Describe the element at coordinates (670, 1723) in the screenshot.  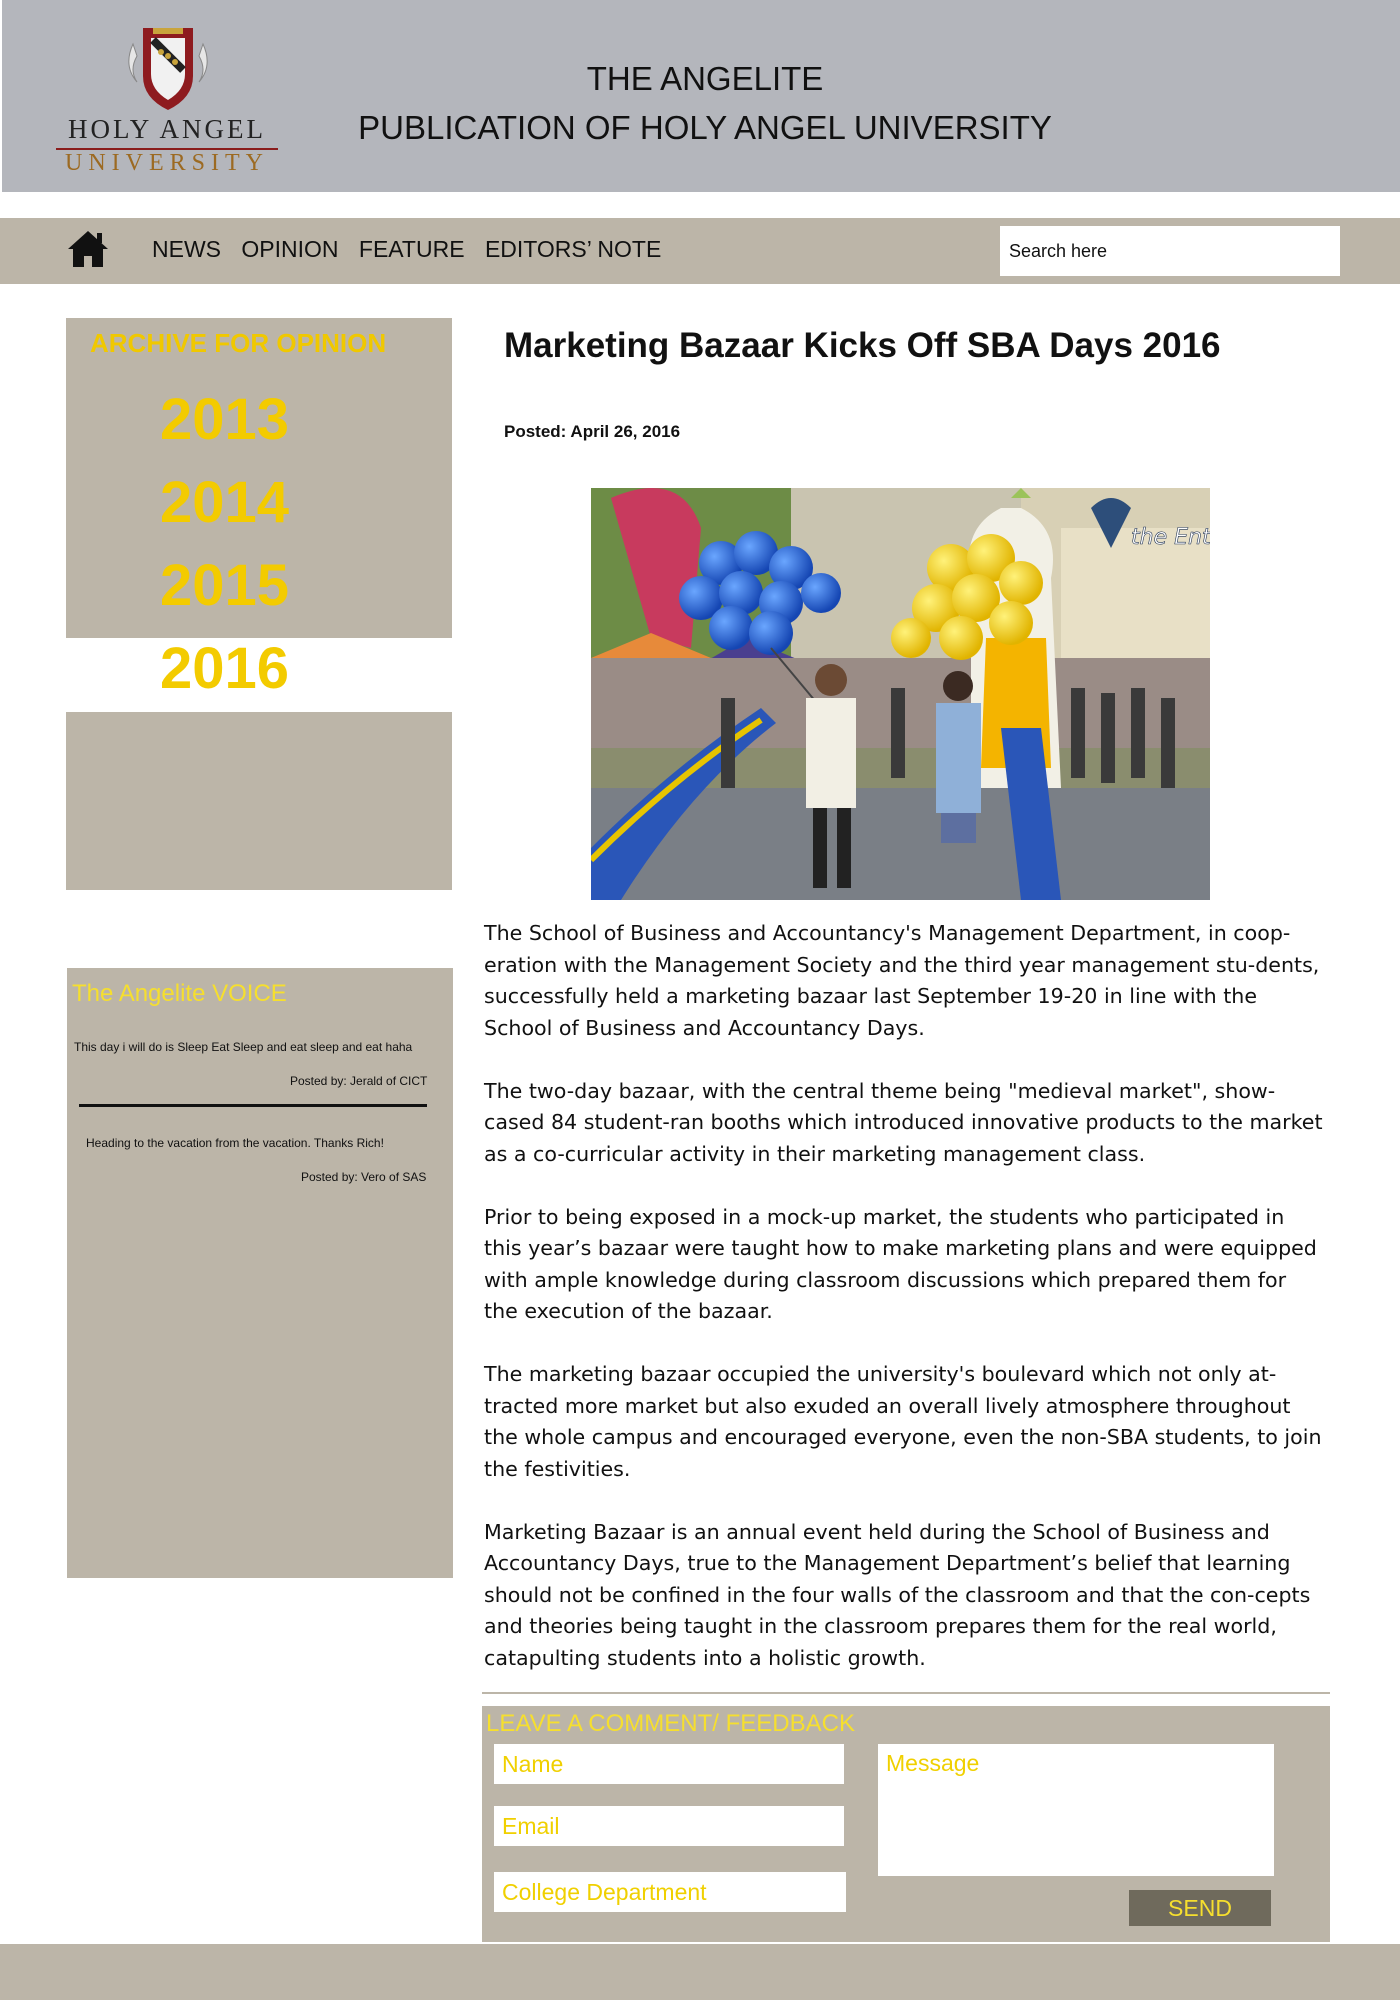
I see `comment-title: LEAVE A COMMENT/ FEEDBACK` at that location.